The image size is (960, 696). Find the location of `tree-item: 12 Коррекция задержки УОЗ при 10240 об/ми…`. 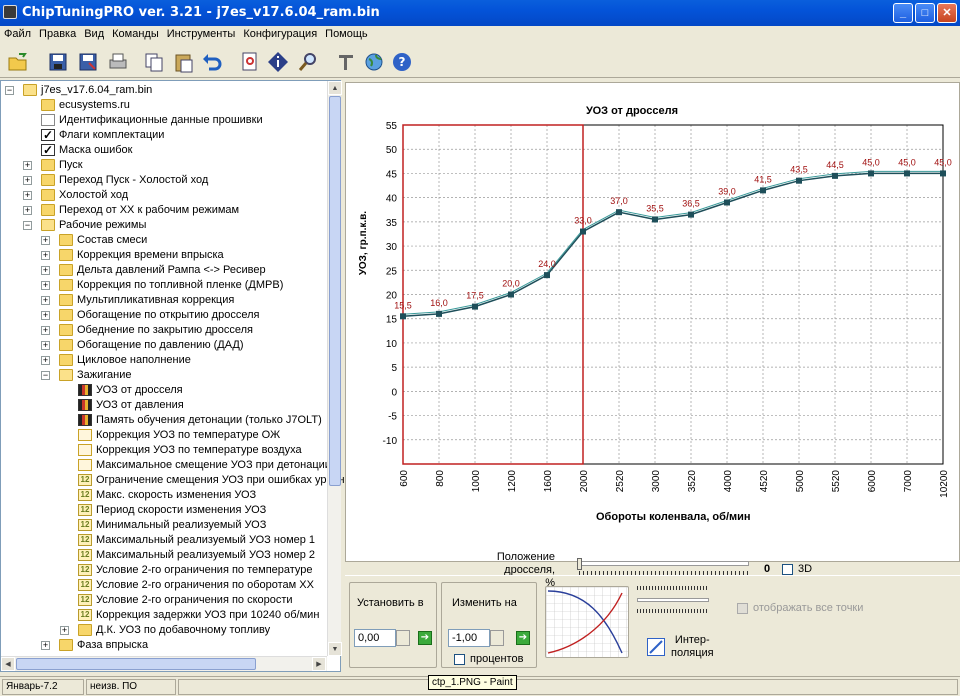

tree-item: 12 Коррекция задержки УОЗ при 10240 об/ми… is located at coordinates (164, 615).